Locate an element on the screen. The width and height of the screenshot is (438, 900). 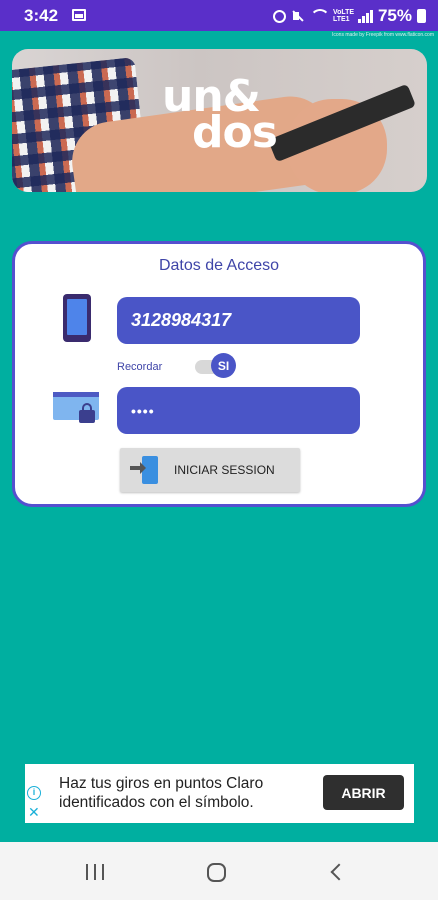
recent-apps-icon is located at coordinates (95, 872).